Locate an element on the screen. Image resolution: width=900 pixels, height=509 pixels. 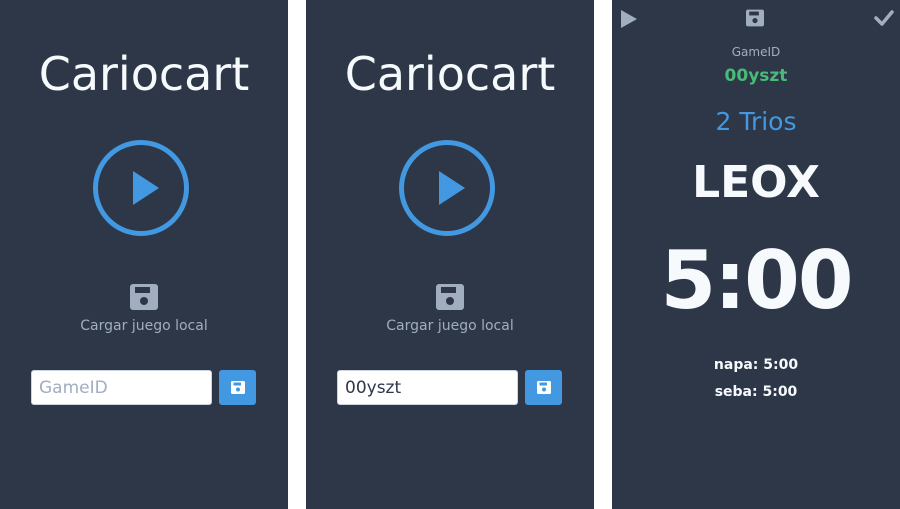
turn-timer: 5:00 is located at coordinates (756, 281).